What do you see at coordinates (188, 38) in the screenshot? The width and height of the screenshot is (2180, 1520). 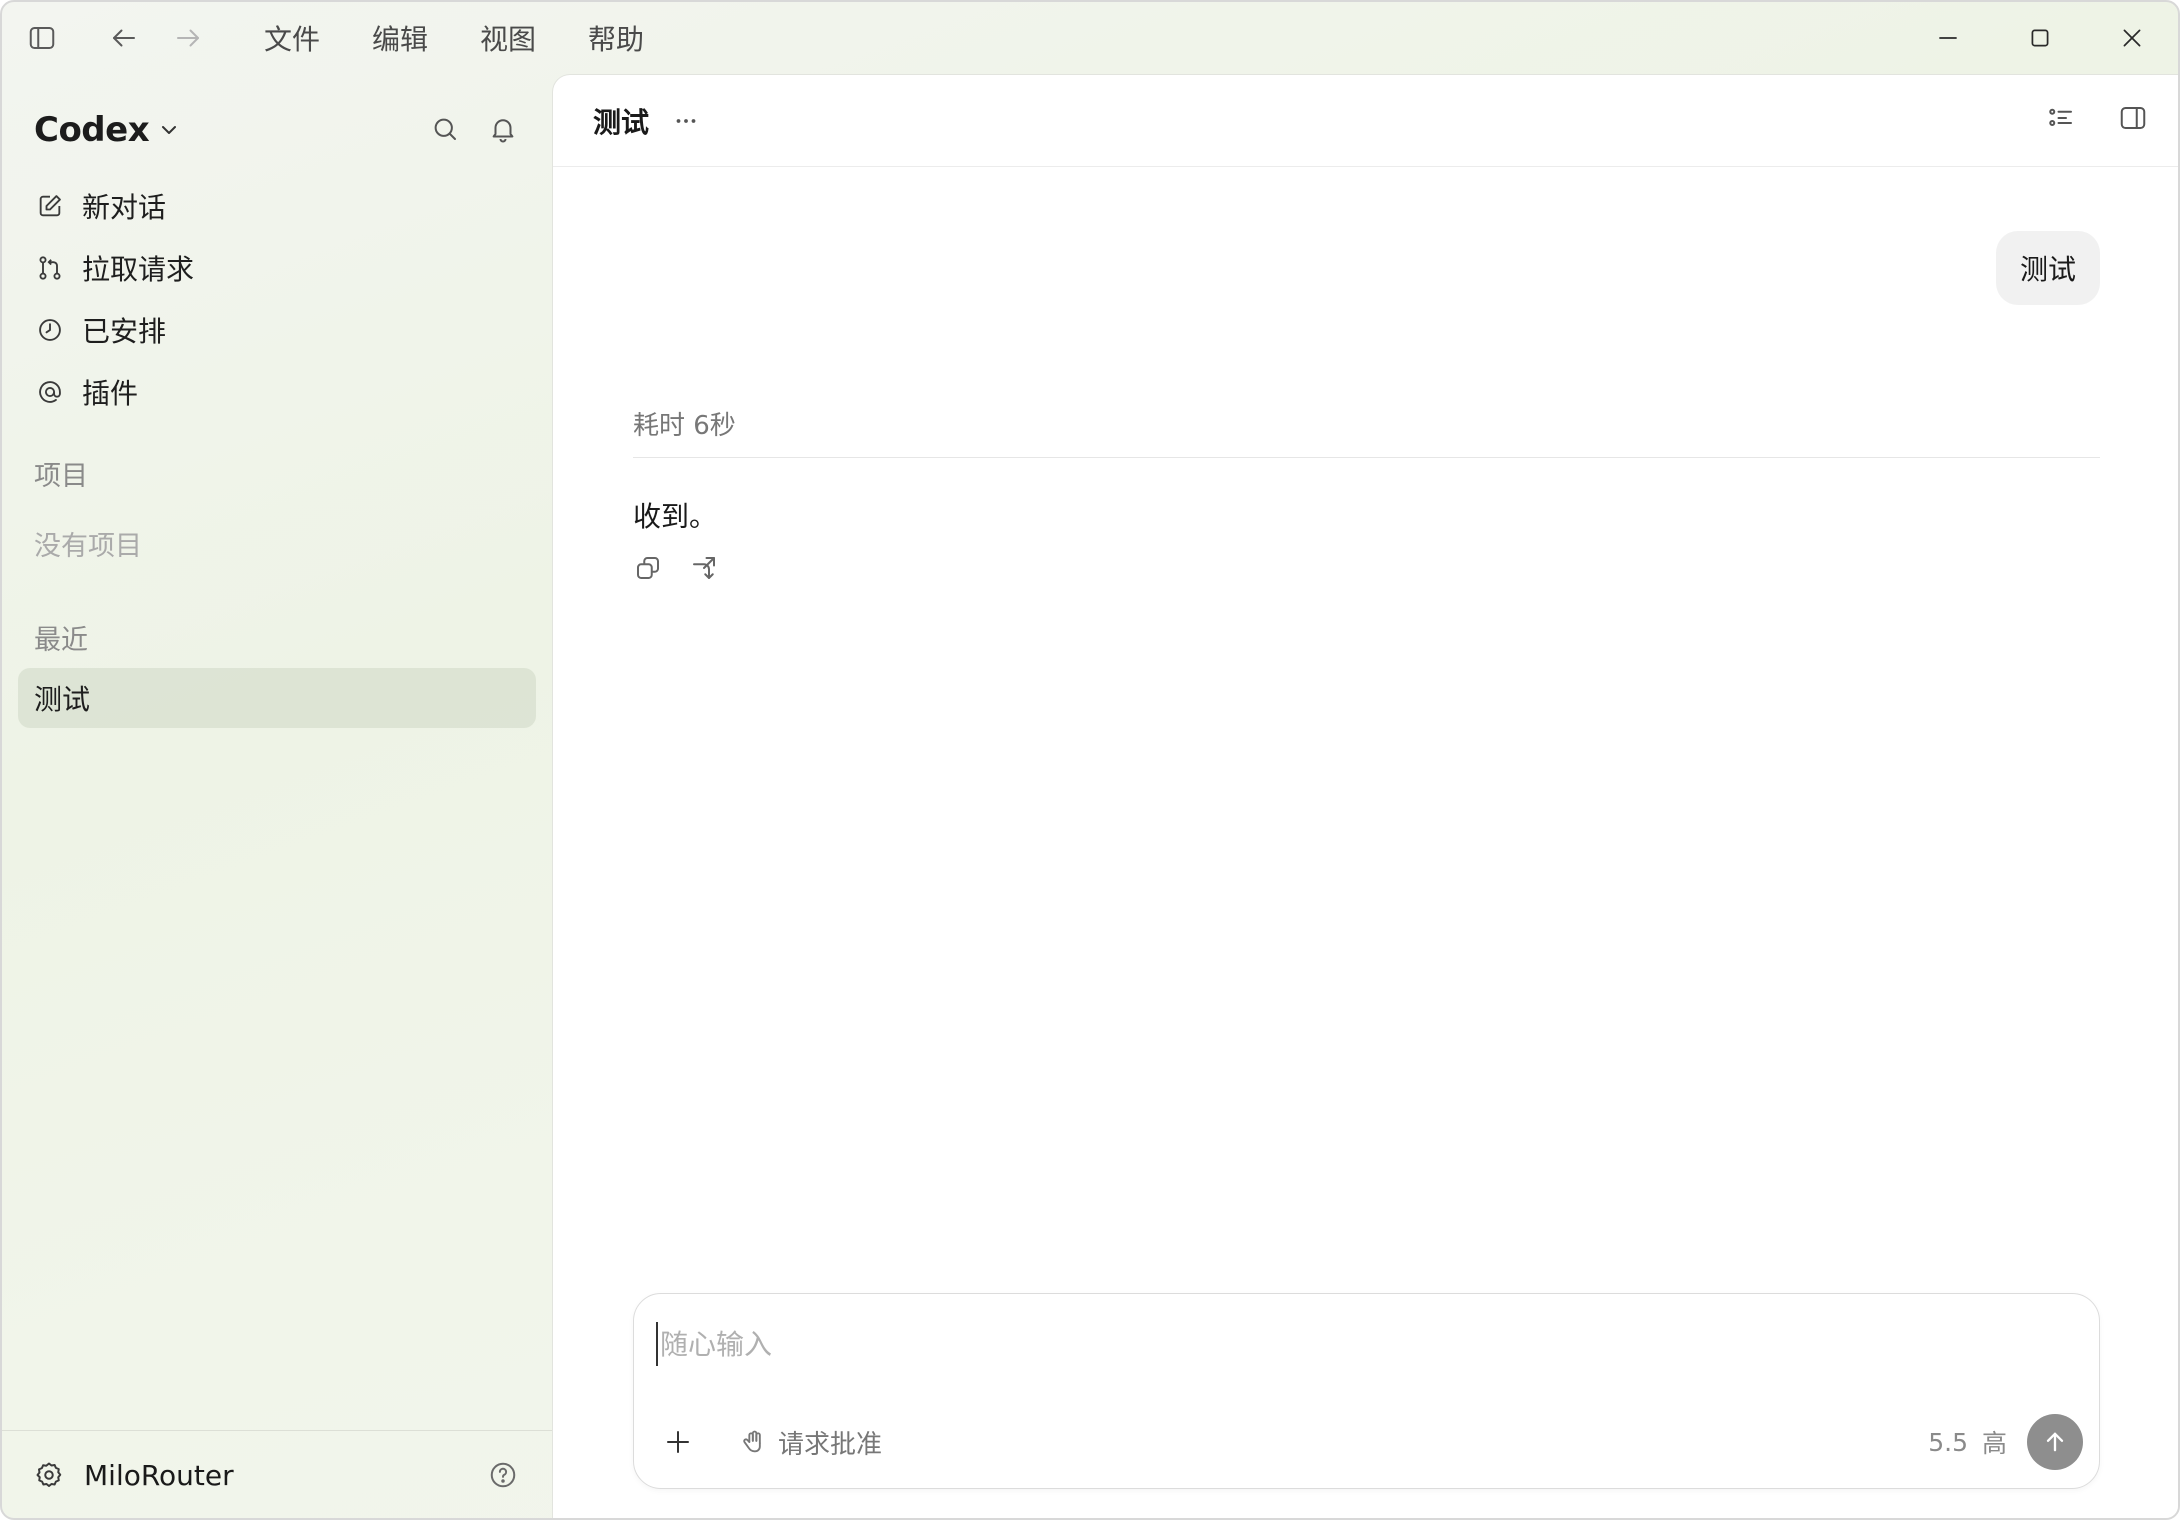 I see `forward-arrow-icon` at bounding box center [188, 38].